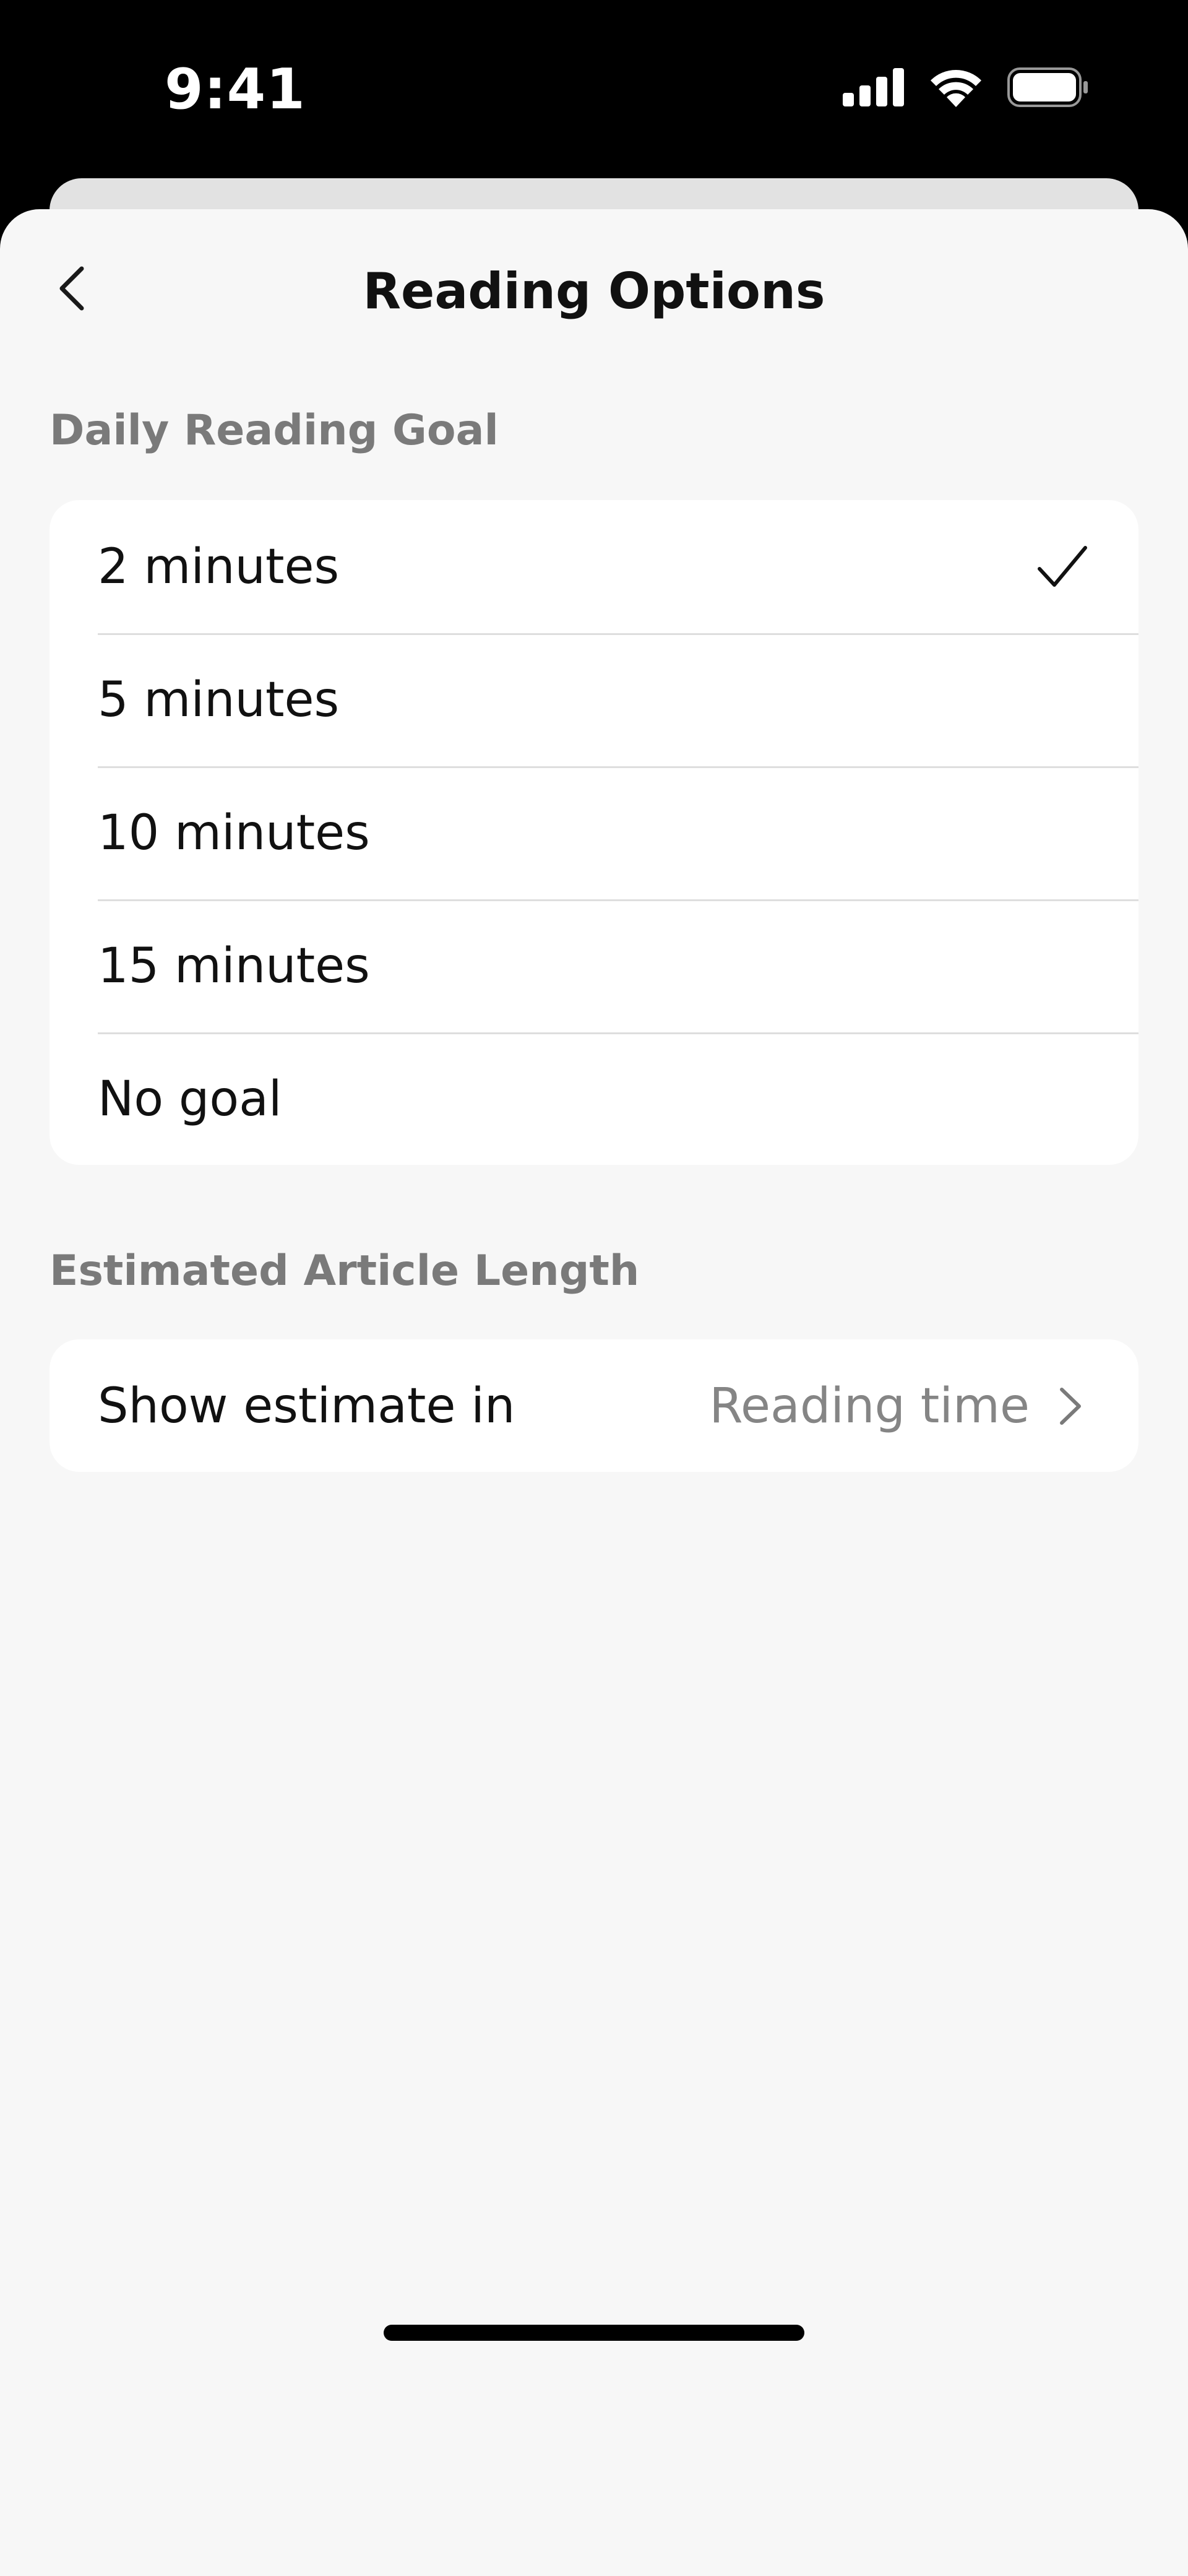  I want to click on chevron-right-icon, so click(1070, 1406).